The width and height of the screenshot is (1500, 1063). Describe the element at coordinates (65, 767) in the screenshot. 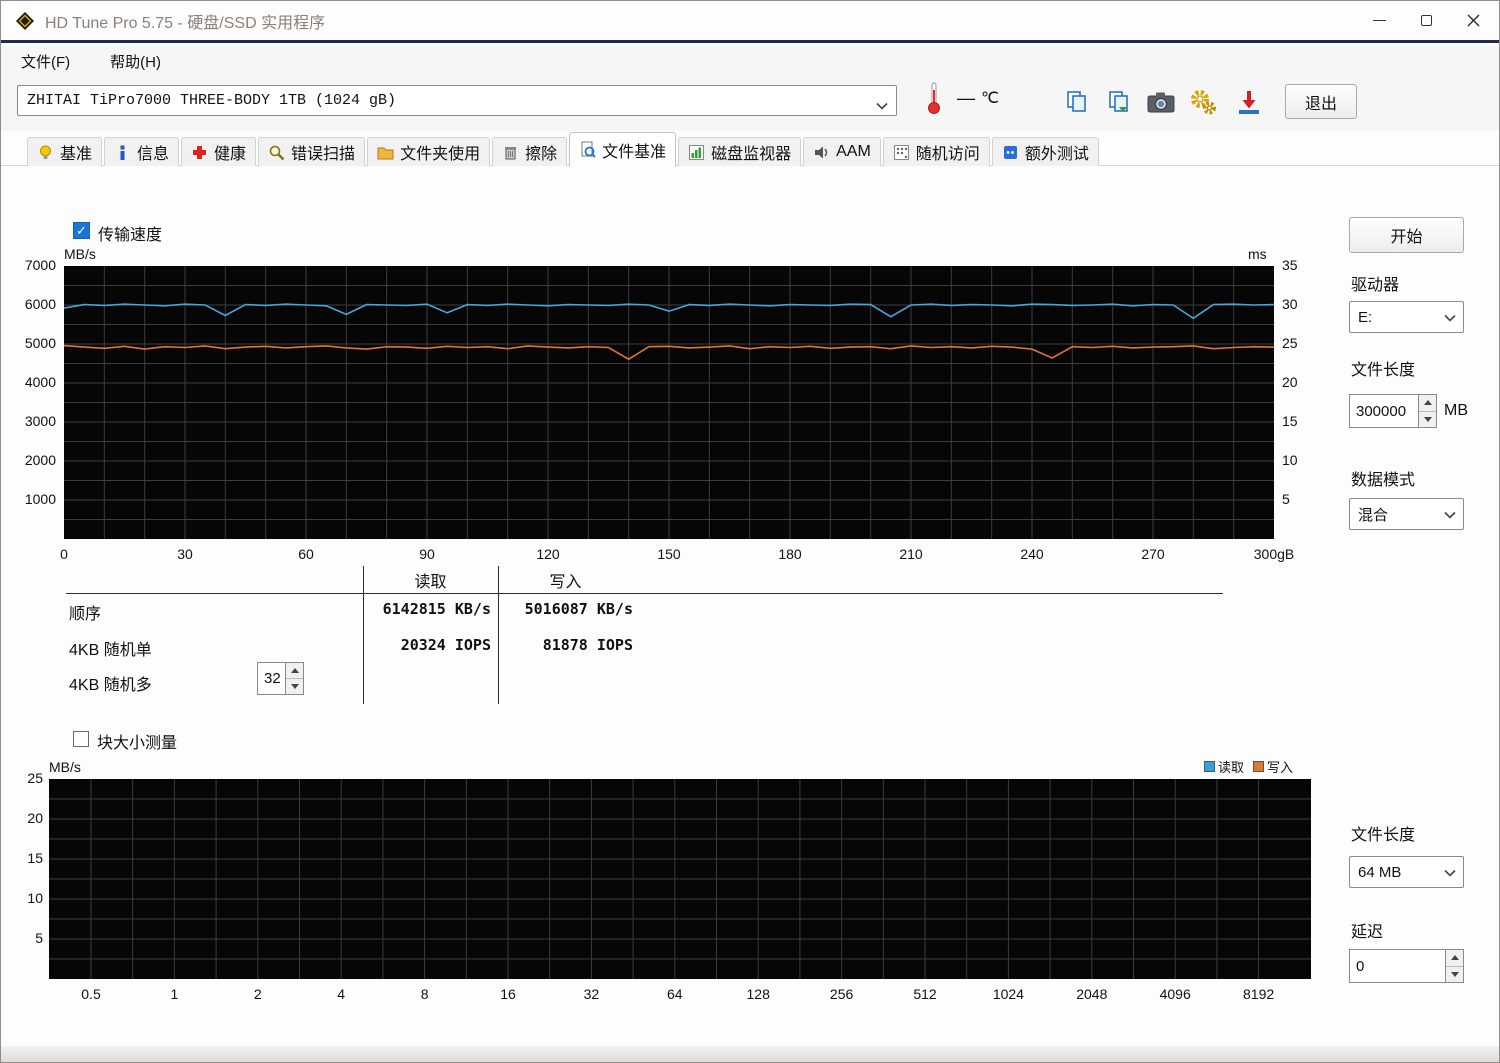

I see `y-axis-title: MB/s` at that location.